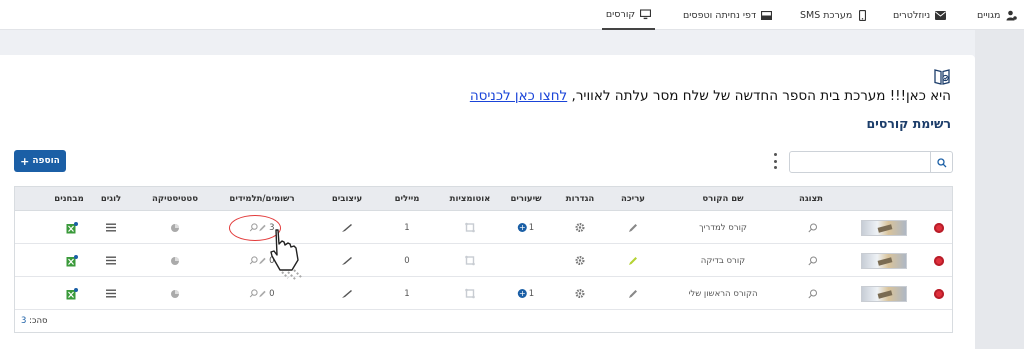 The width and height of the screenshot is (1024, 349). What do you see at coordinates (407, 199) in the screenshot?
I see `column-header-emails: מיילים` at bounding box center [407, 199].